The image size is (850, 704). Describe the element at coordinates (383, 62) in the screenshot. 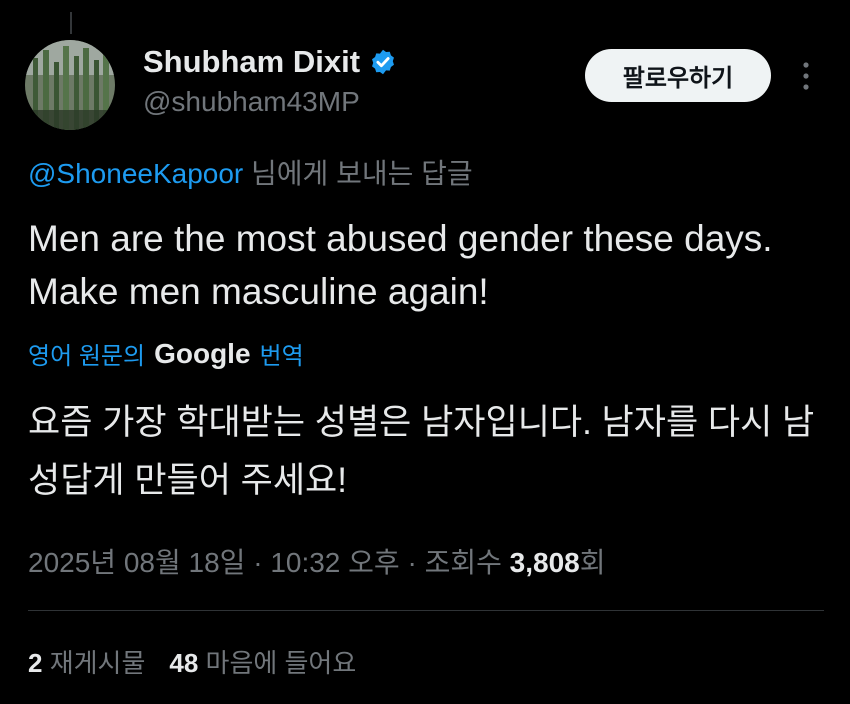

I see `verified-badge-icon` at that location.